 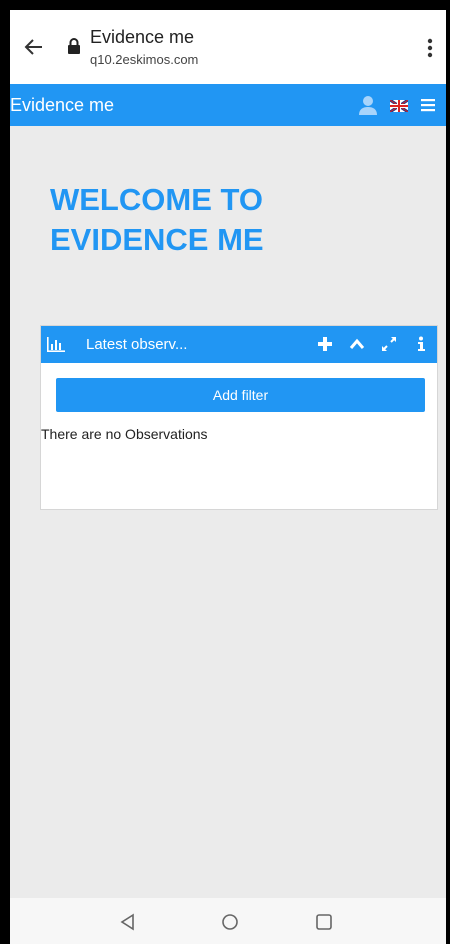 What do you see at coordinates (74, 46) in the screenshot?
I see `lock-icon` at bounding box center [74, 46].